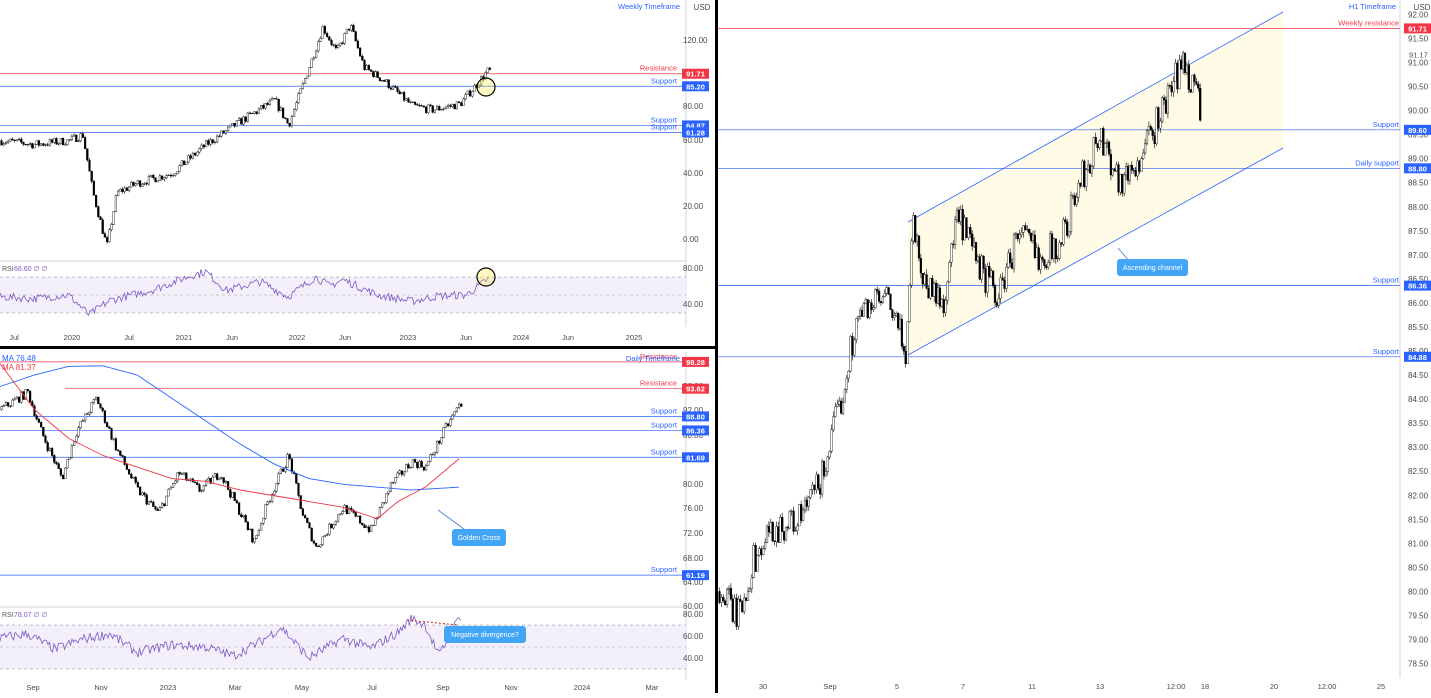 The image size is (1431, 698). What do you see at coordinates (8, 615) in the screenshot?
I see `daily-rsi-label: RSI` at bounding box center [8, 615].